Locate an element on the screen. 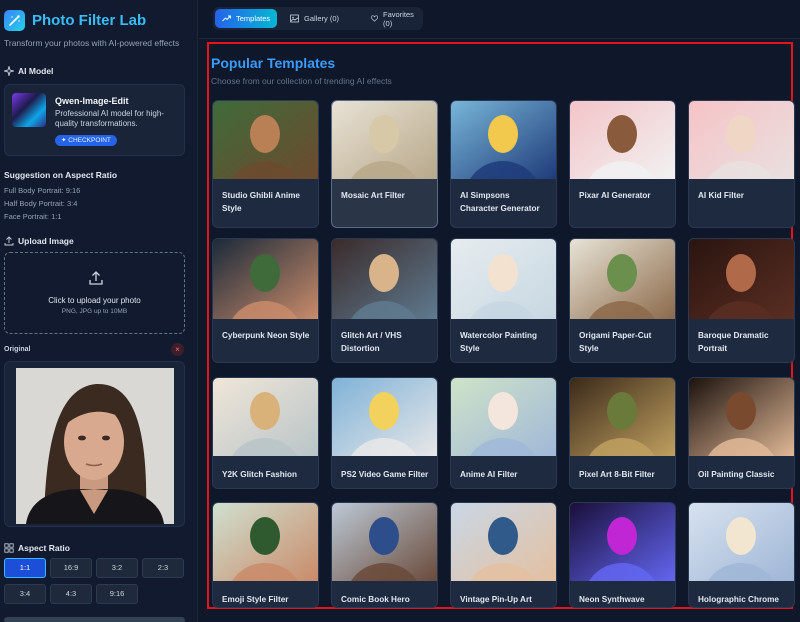 The height and width of the screenshot is (622, 800). template-card: Emoji Style Filter is located at coordinates (265, 555).